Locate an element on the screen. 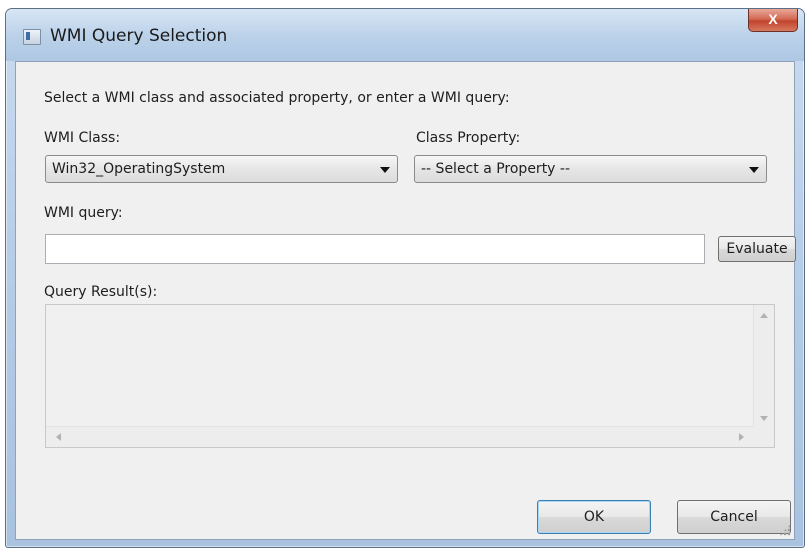 The width and height of the screenshot is (810, 552). scroll-down-icon is located at coordinates (764, 418).